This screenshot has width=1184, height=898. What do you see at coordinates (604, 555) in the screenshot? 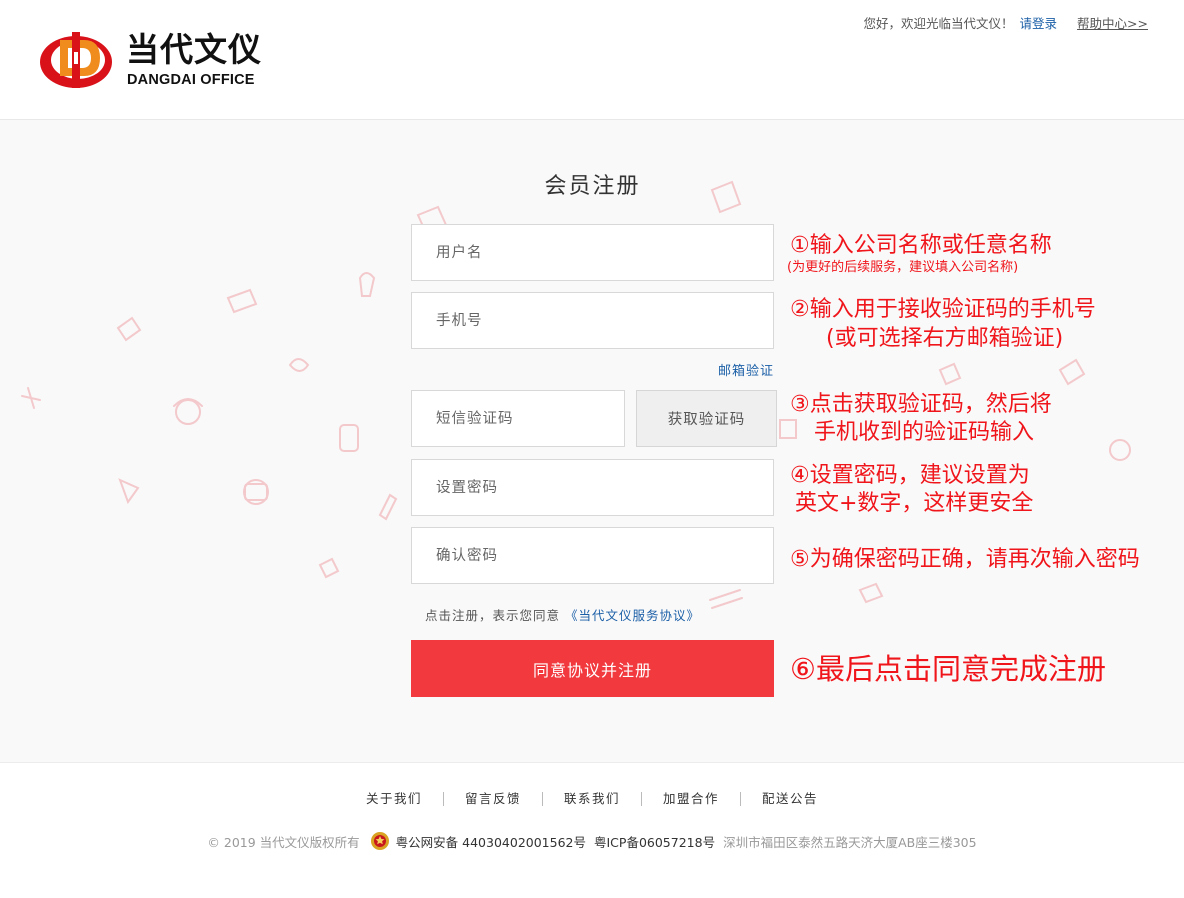
I see `confirm-password-input` at bounding box center [604, 555].